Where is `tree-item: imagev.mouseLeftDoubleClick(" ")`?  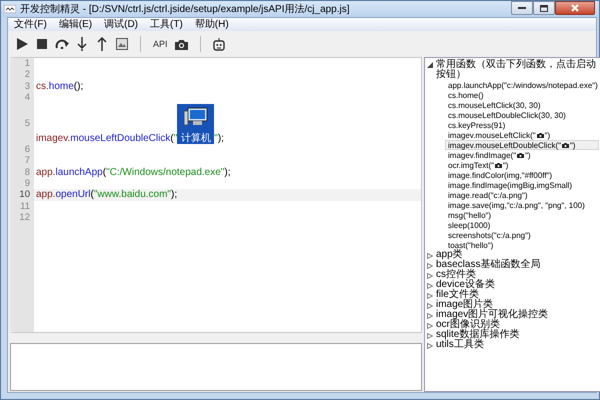
tree-item: imagev.mouseLeftDoubleClick(" ") is located at coordinates (522, 145).